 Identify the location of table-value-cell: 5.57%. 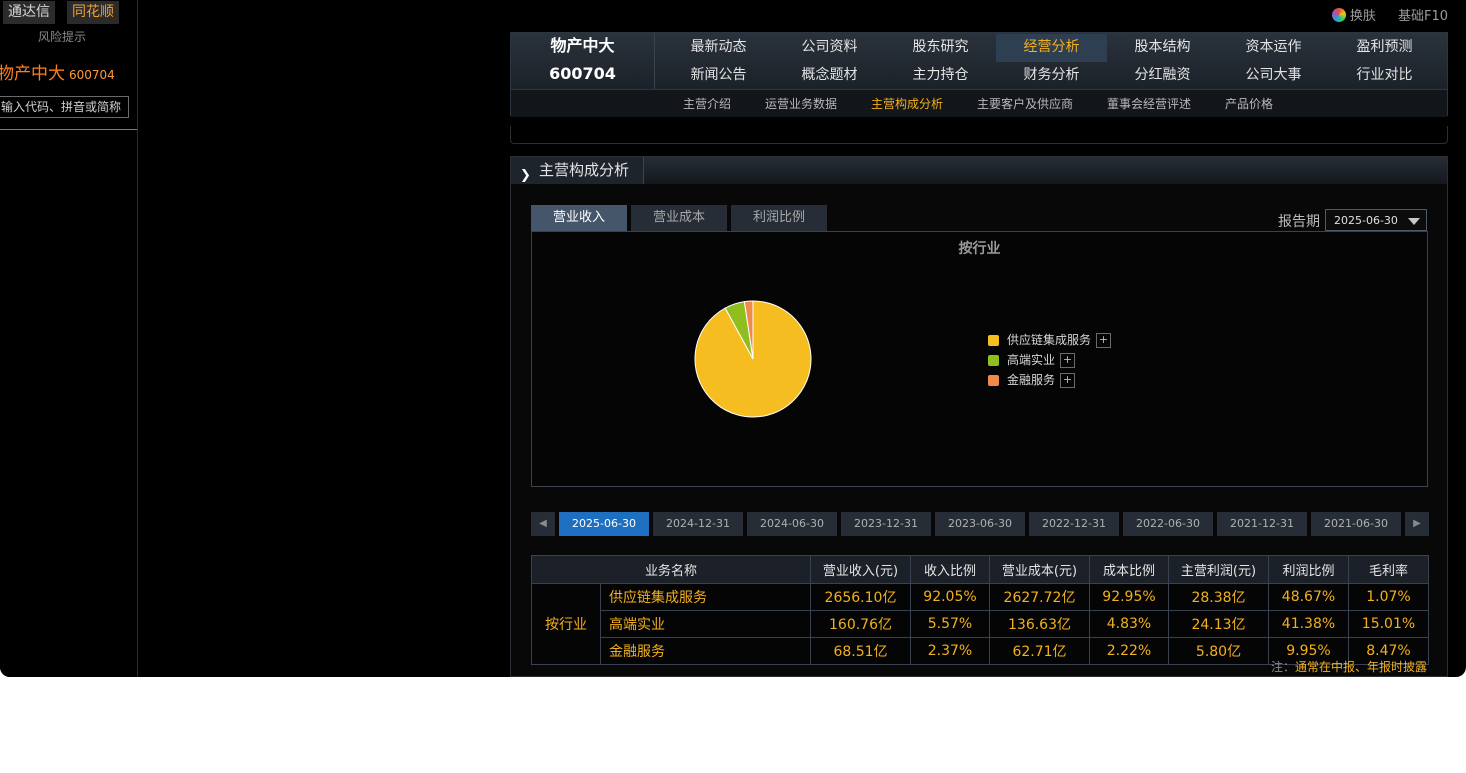
(950, 624).